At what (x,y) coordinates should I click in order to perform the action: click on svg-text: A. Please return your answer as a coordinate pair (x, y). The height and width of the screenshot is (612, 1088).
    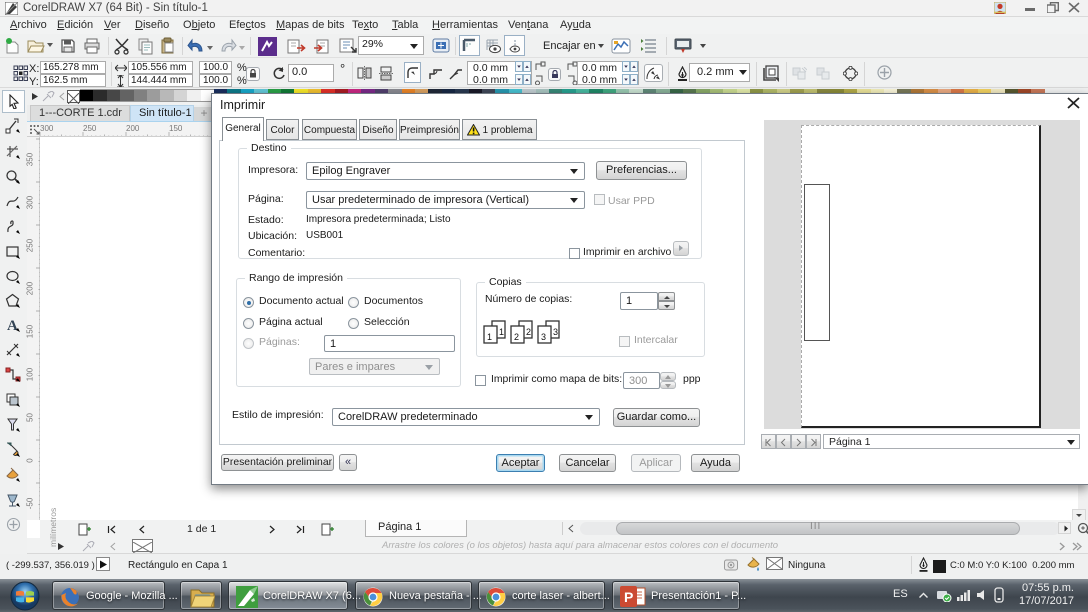
    Looking at the image, I should click on (12, 326).